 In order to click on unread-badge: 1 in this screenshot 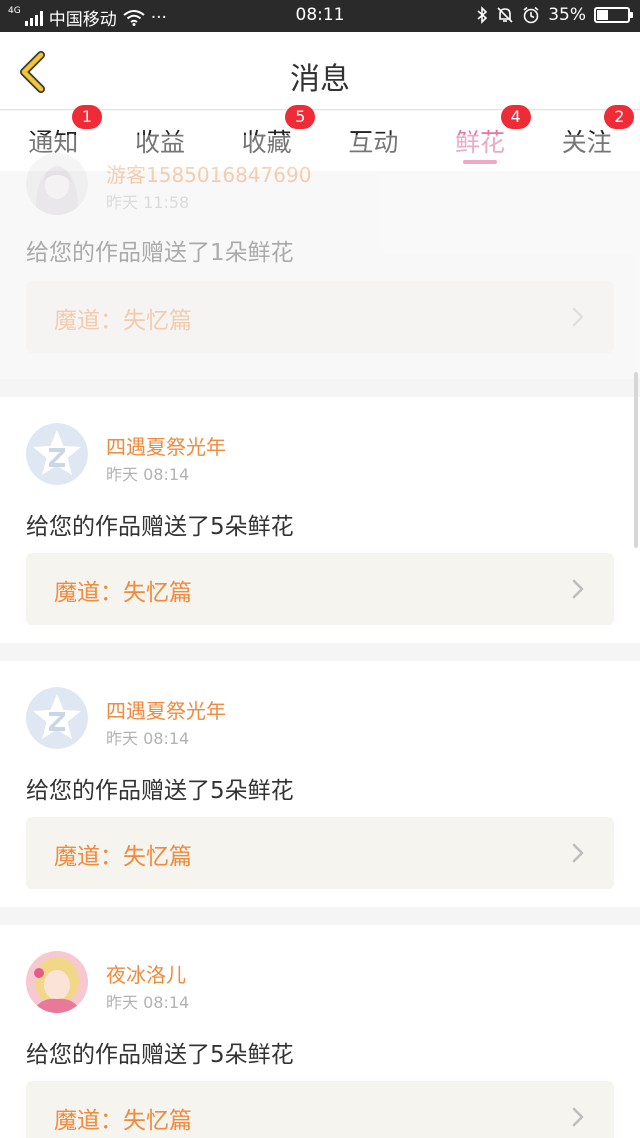, I will do `click(87, 117)`.